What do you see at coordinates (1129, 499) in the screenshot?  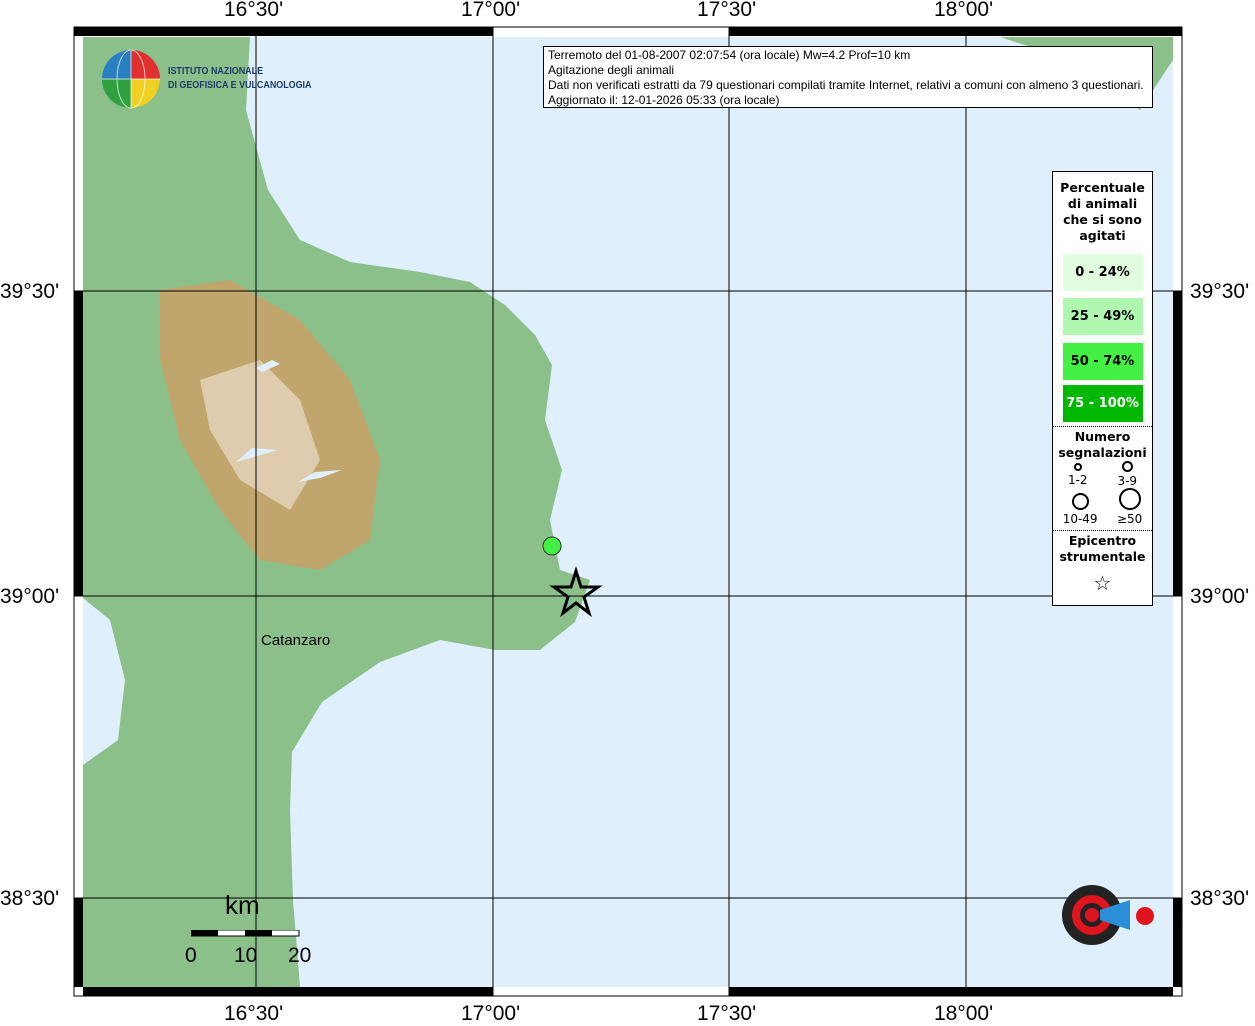 I see `circle-xlarge-icon` at bounding box center [1129, 499].